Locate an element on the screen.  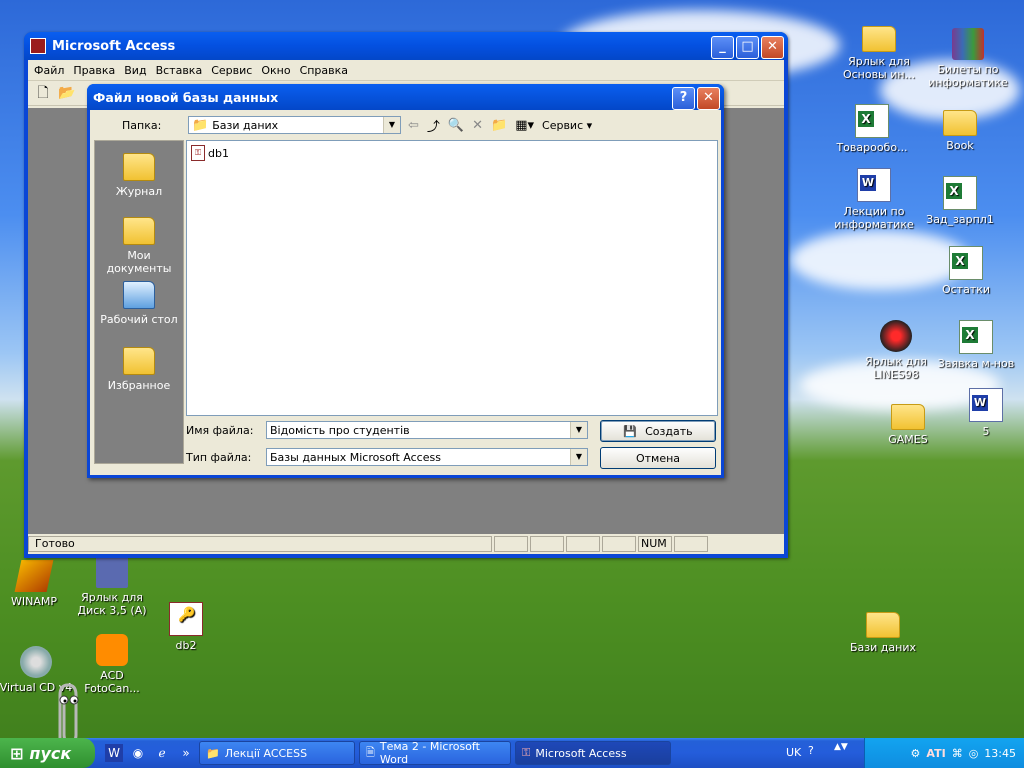
back-icon: ⇦ is located at coordinates (413, 125).